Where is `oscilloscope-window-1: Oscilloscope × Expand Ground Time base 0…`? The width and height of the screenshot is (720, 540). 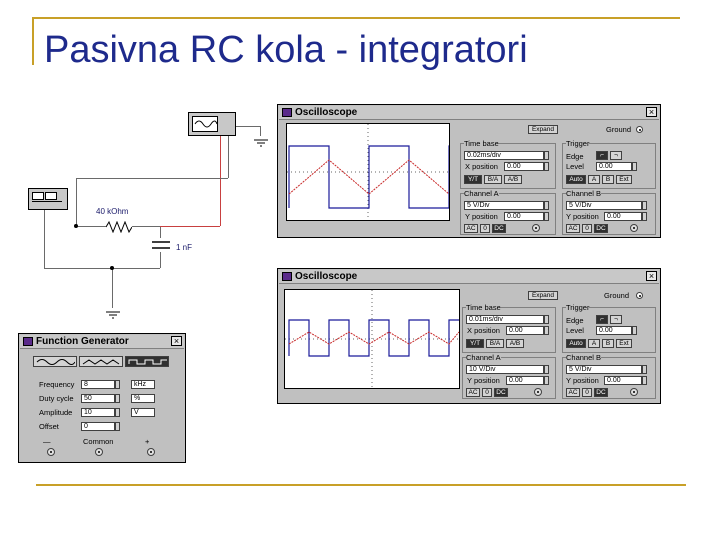
oscilloscope-window-1: Oscilloscope × Expand Ground Time base 0… is located at coordinates (469, 171).